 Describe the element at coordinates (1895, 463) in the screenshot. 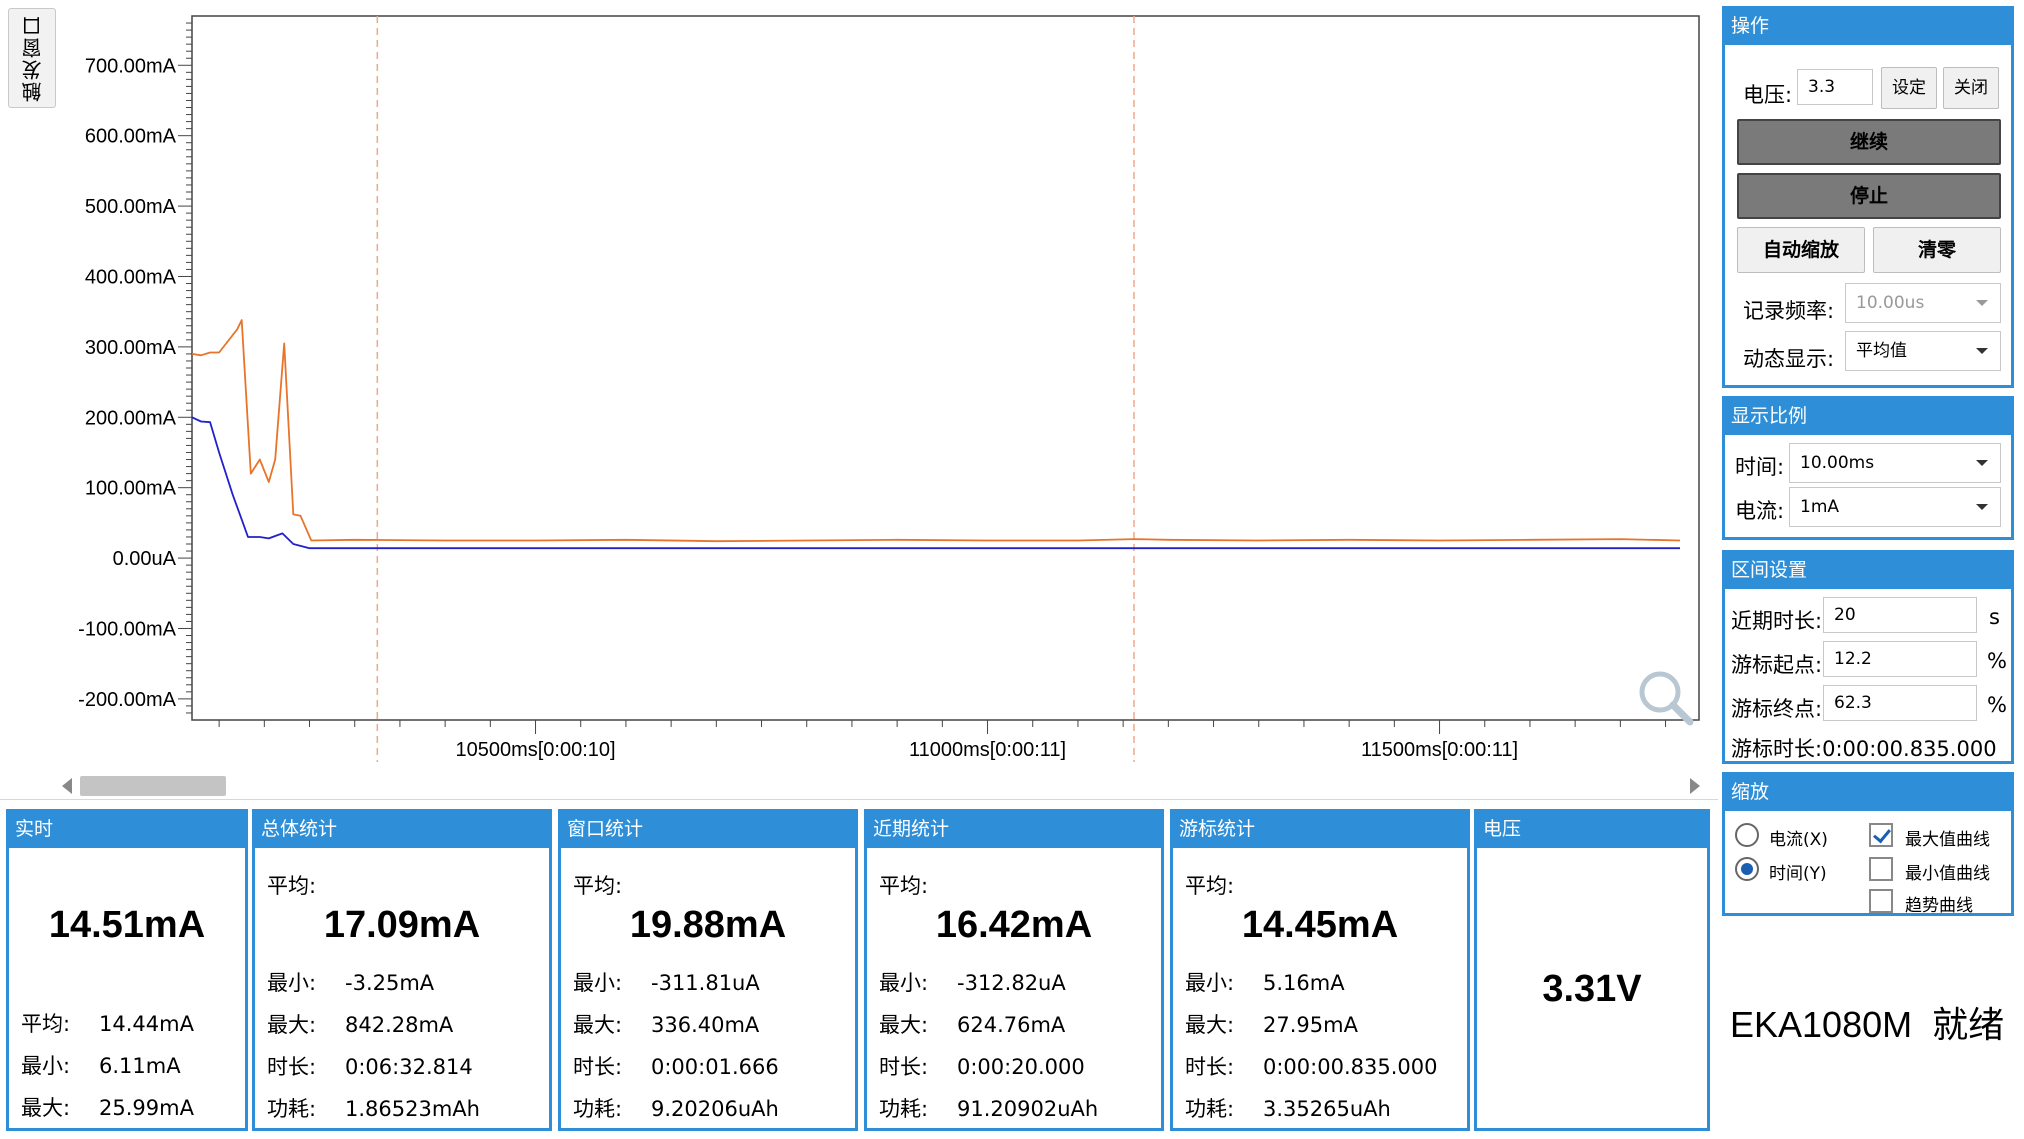

I see `time-scale-select: 10.00ms` at that location.